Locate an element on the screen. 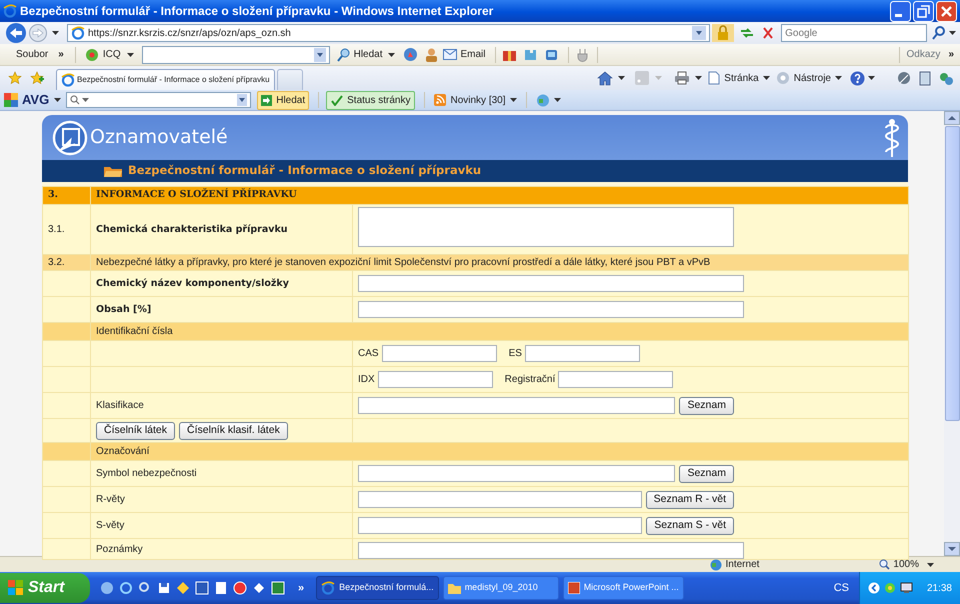 This screenshot has height=604, width=960. compass-icon is located at coordinates (410, 54).